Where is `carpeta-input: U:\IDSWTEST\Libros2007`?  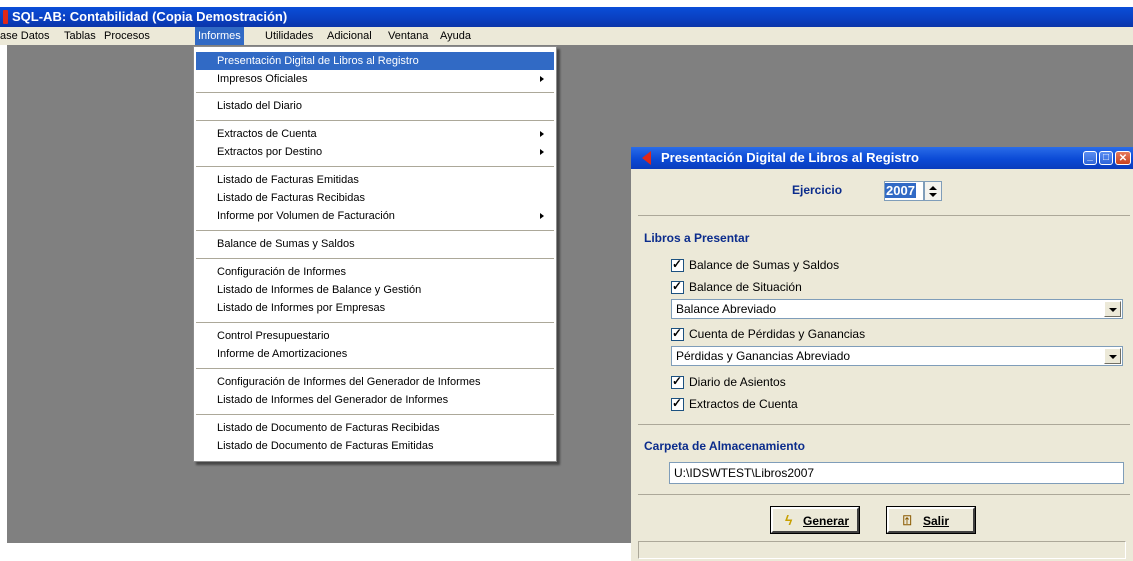 carpeta-input: U:\IDSWTEST\Libros2007 is located at coordinates (896, 473).